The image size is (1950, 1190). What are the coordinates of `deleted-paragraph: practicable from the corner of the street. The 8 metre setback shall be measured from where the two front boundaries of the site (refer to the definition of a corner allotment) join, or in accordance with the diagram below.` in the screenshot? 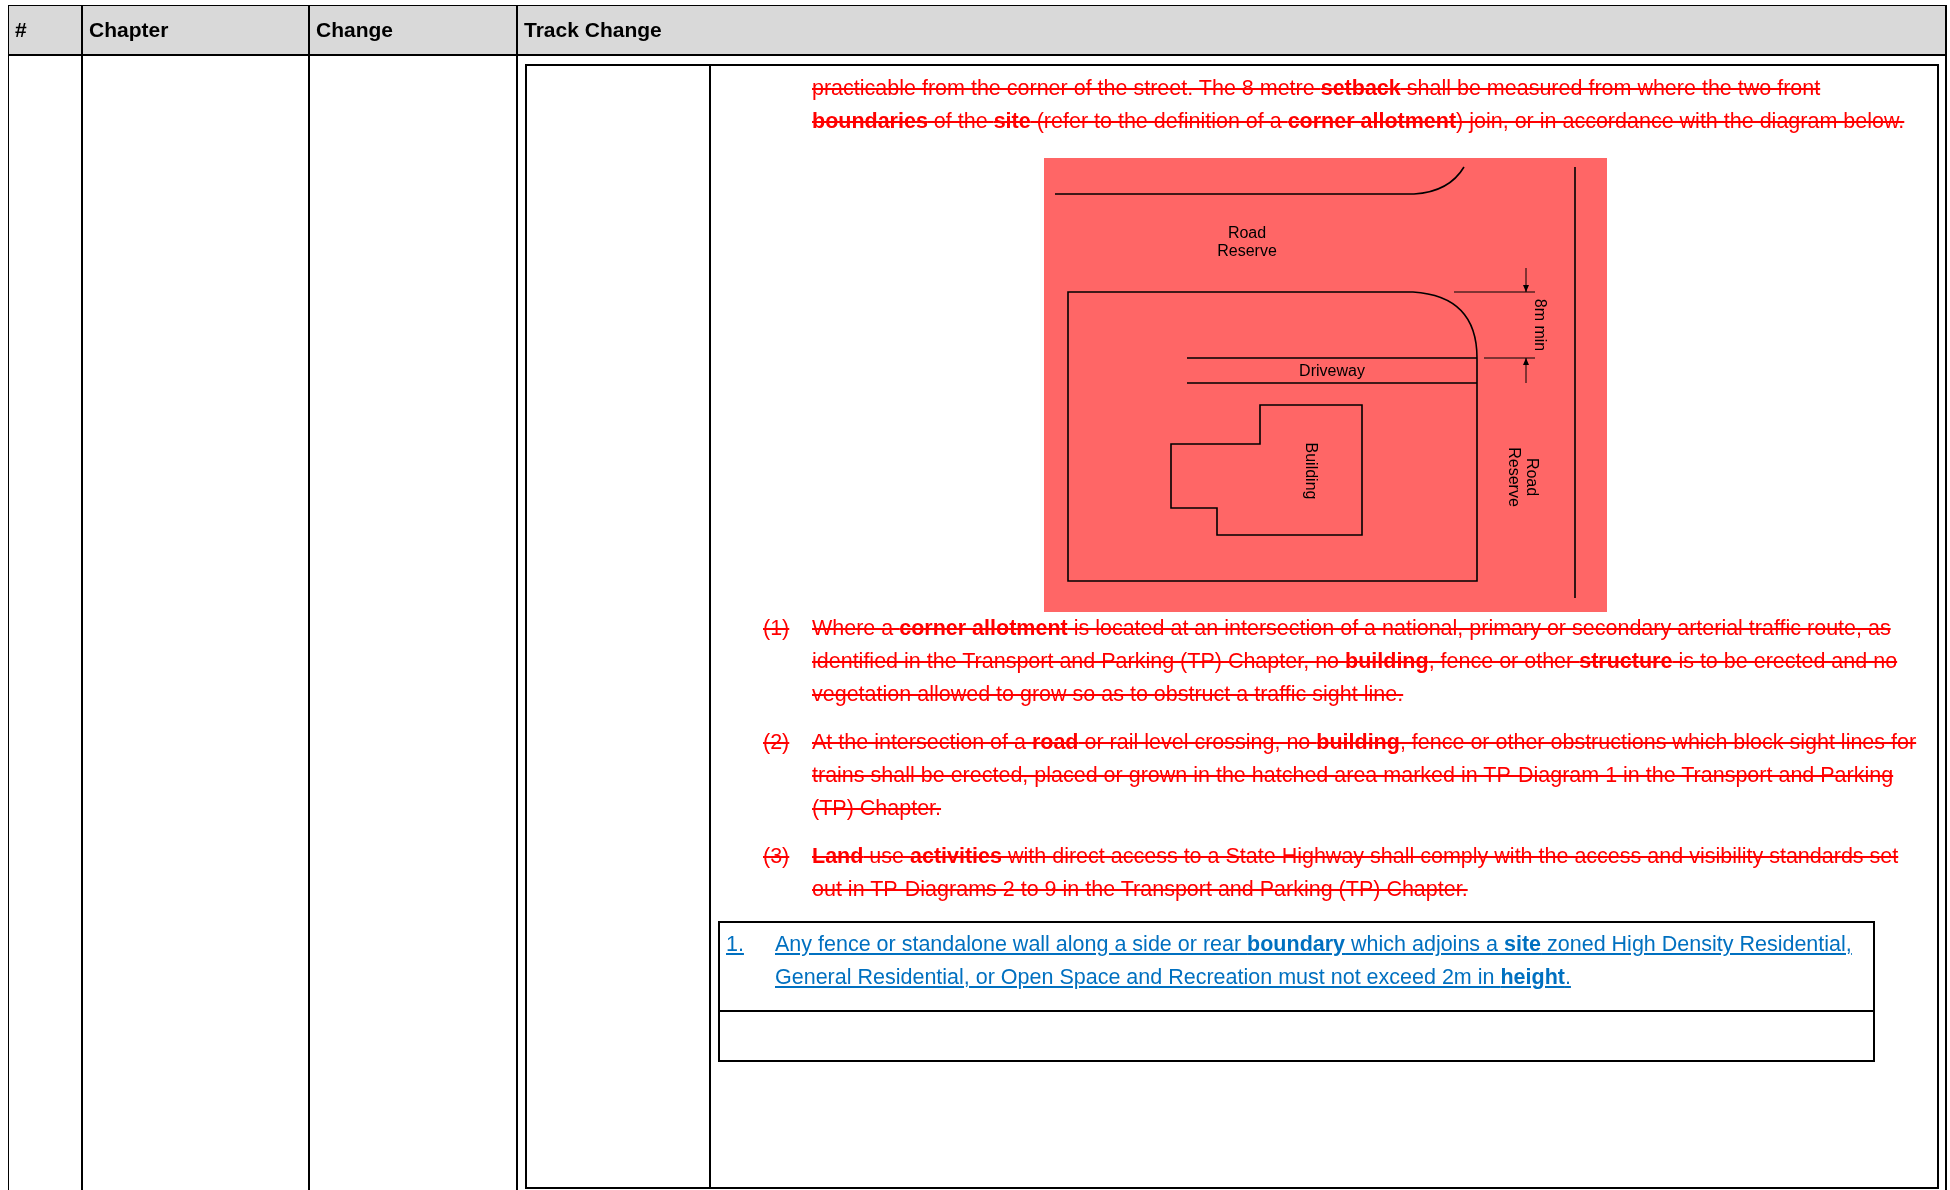 It's located at (1359, 105).